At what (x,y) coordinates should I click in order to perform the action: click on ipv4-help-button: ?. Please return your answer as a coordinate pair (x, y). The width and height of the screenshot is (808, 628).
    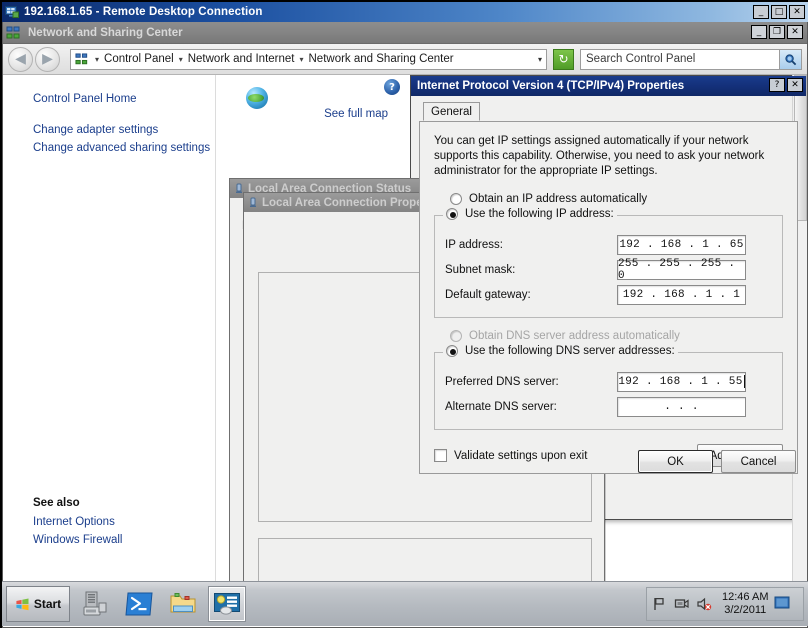
    Looking at the image, I should click on (777, 85).